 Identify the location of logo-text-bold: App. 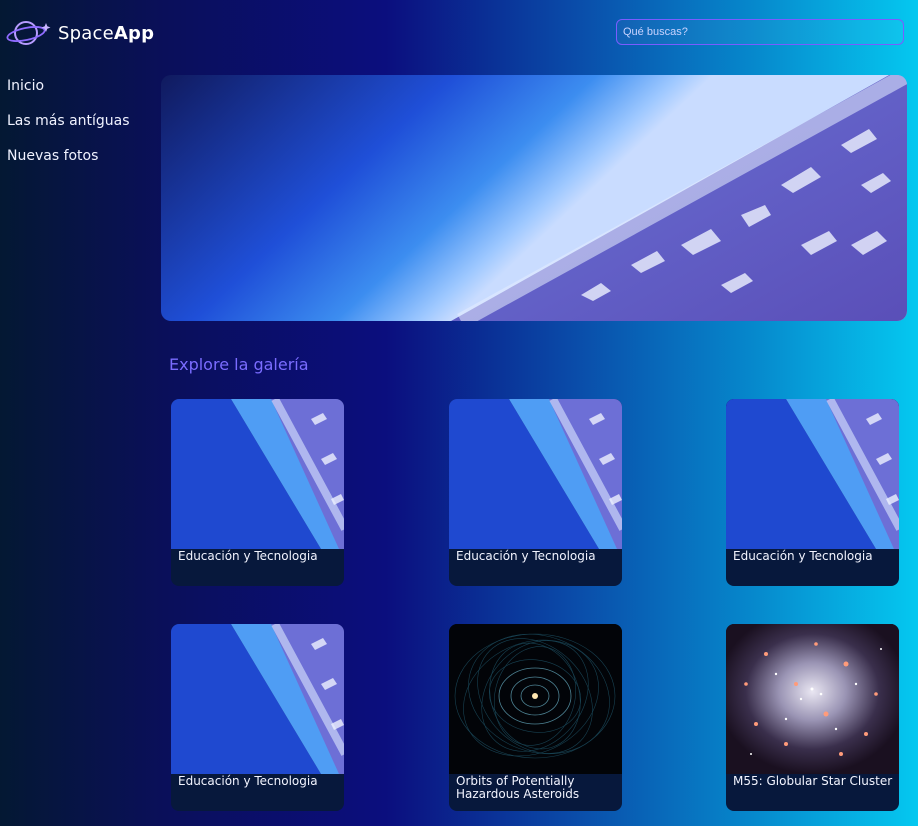
(134, 33).